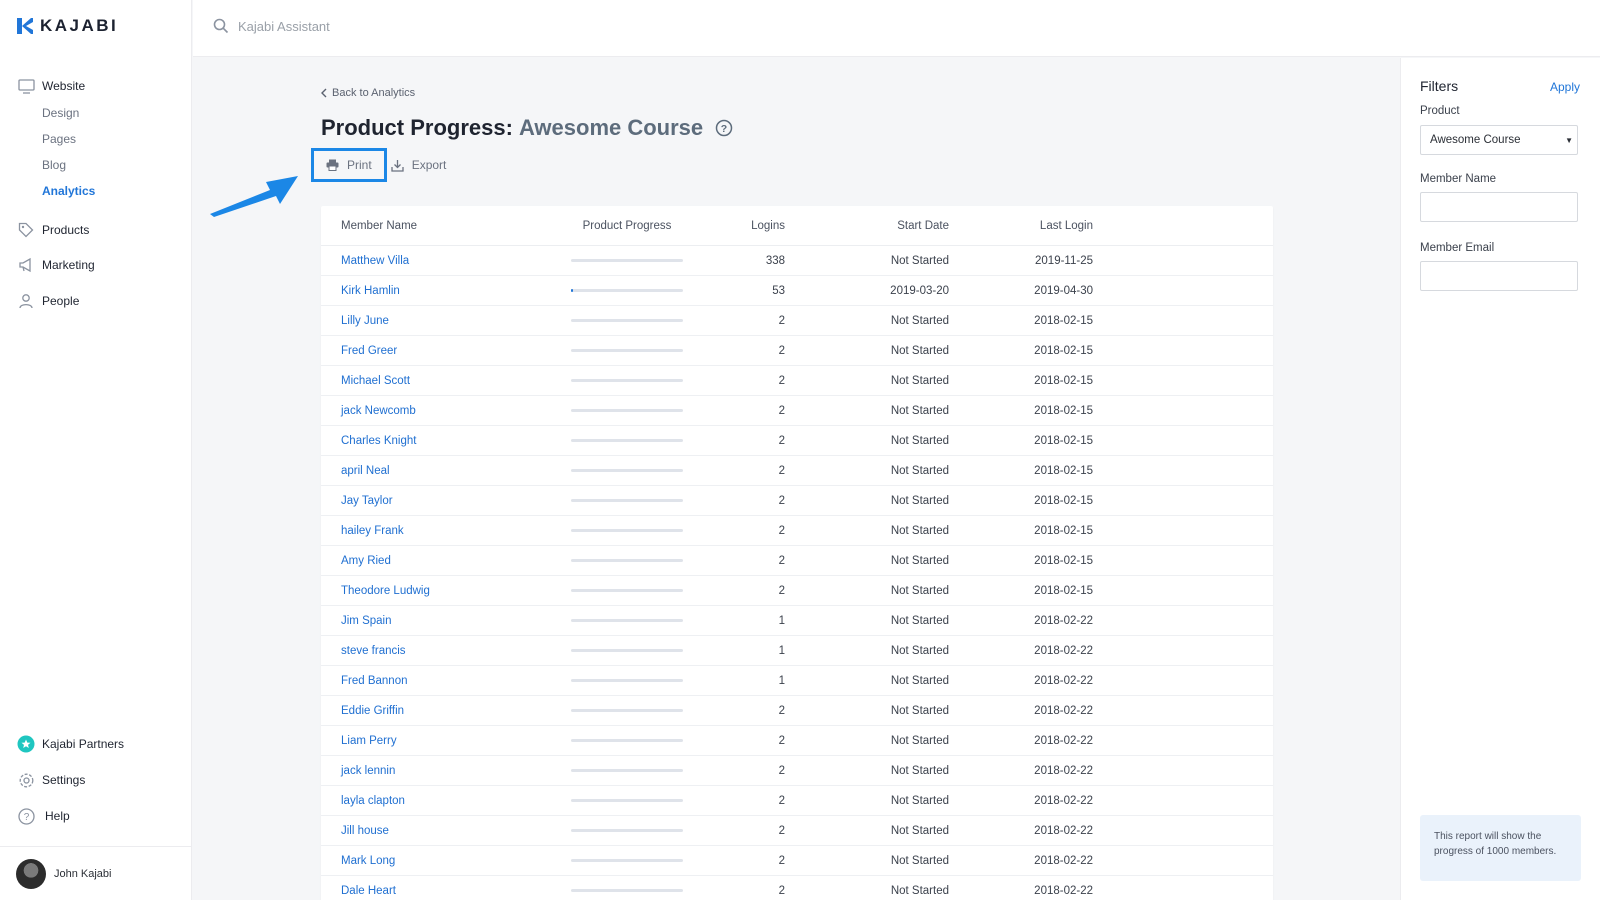 This screenshot has width=1600, height=900. I want to click on member-name-link: Fred Bannon, so click(374, 681).